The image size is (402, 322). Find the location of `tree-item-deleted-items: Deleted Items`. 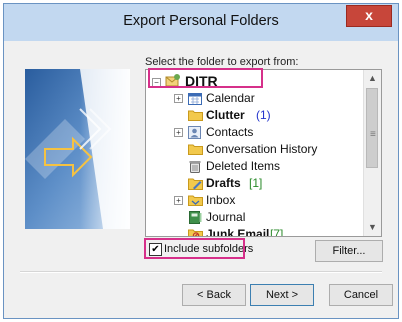

tree-item-deleted-items: Deleted Items is located at coordinates (276, 166).